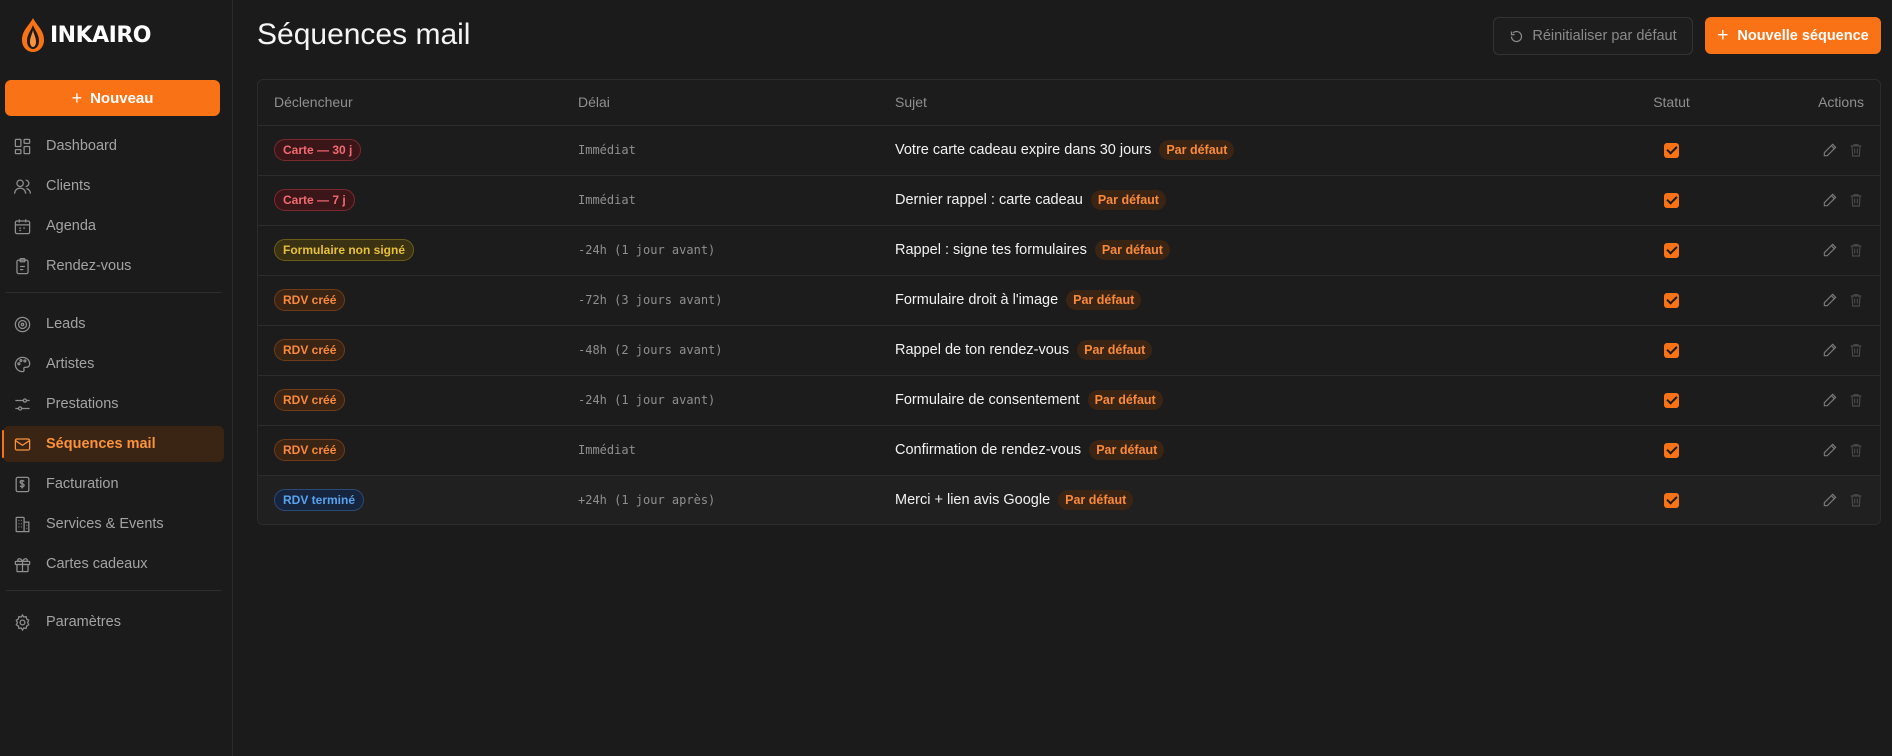 The image size is (1892, 756). I want to click on subject-cell: Rappel : signe tes formulaires Par défaut, so click(1245, 250).